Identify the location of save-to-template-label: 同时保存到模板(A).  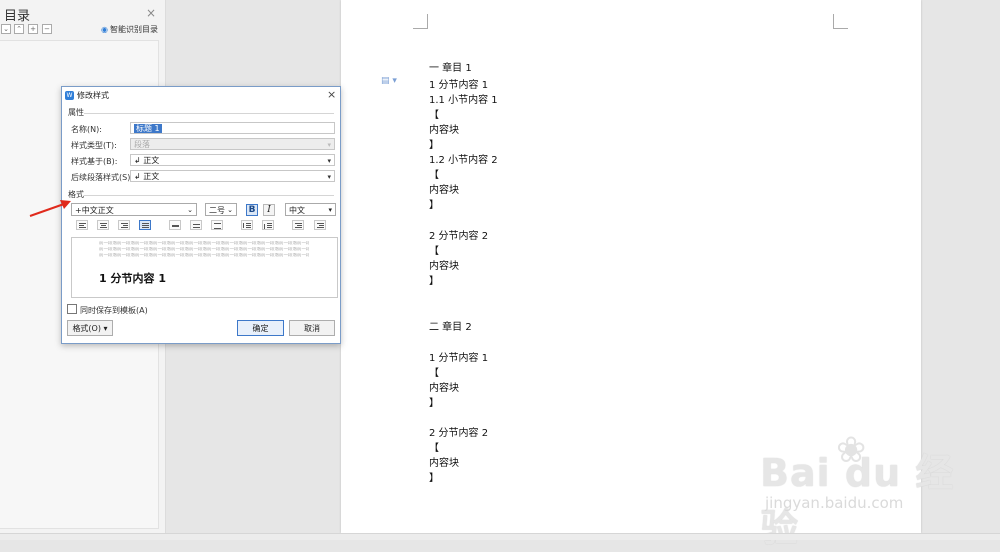
(114, 310).